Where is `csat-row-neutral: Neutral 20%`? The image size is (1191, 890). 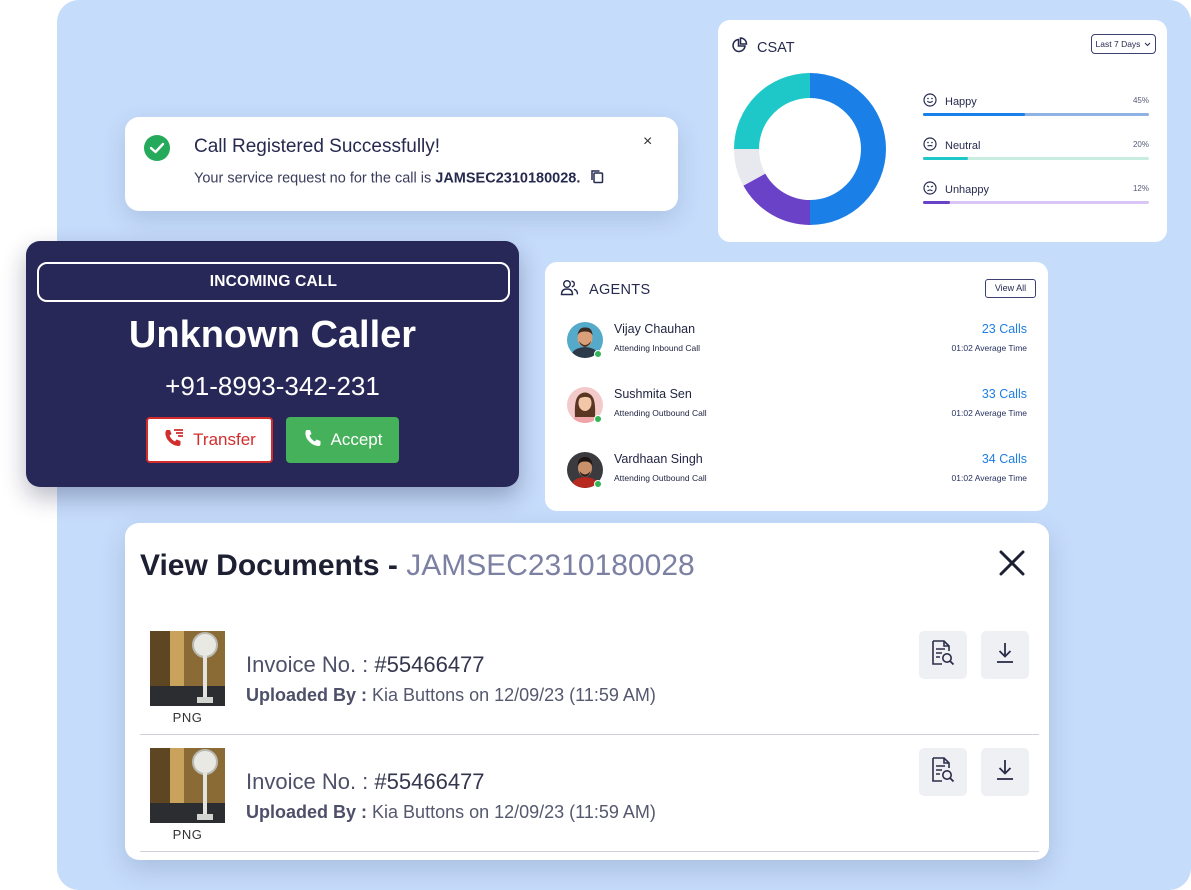 csat-row-neutral: Neutral 20% is located at coordinates (1036, 148).